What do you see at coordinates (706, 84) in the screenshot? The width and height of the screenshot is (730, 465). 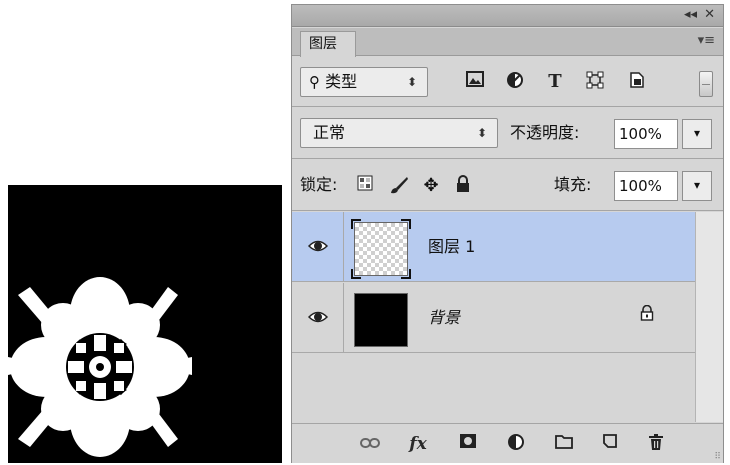 I see `filter-toggle-switch` at bounding box center [706, 84].